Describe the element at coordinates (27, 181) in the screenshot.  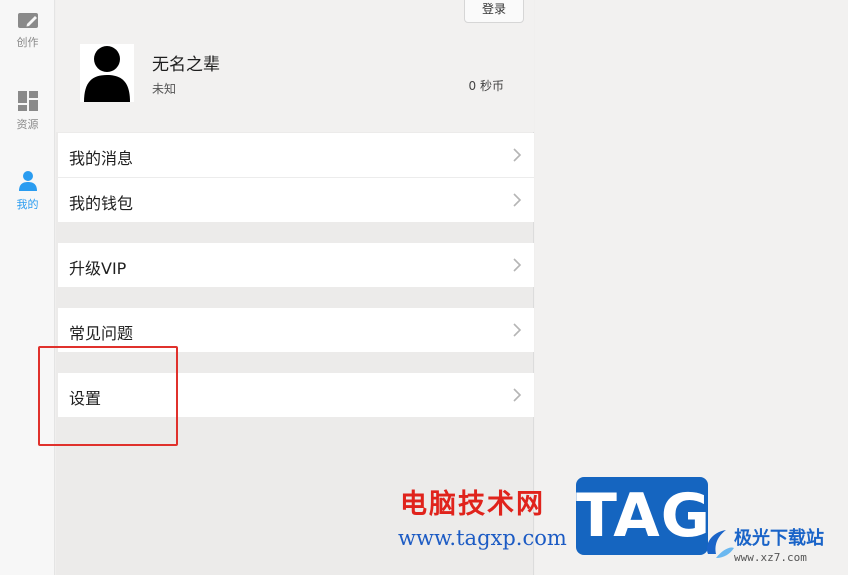
I see `user-icon` at that location.